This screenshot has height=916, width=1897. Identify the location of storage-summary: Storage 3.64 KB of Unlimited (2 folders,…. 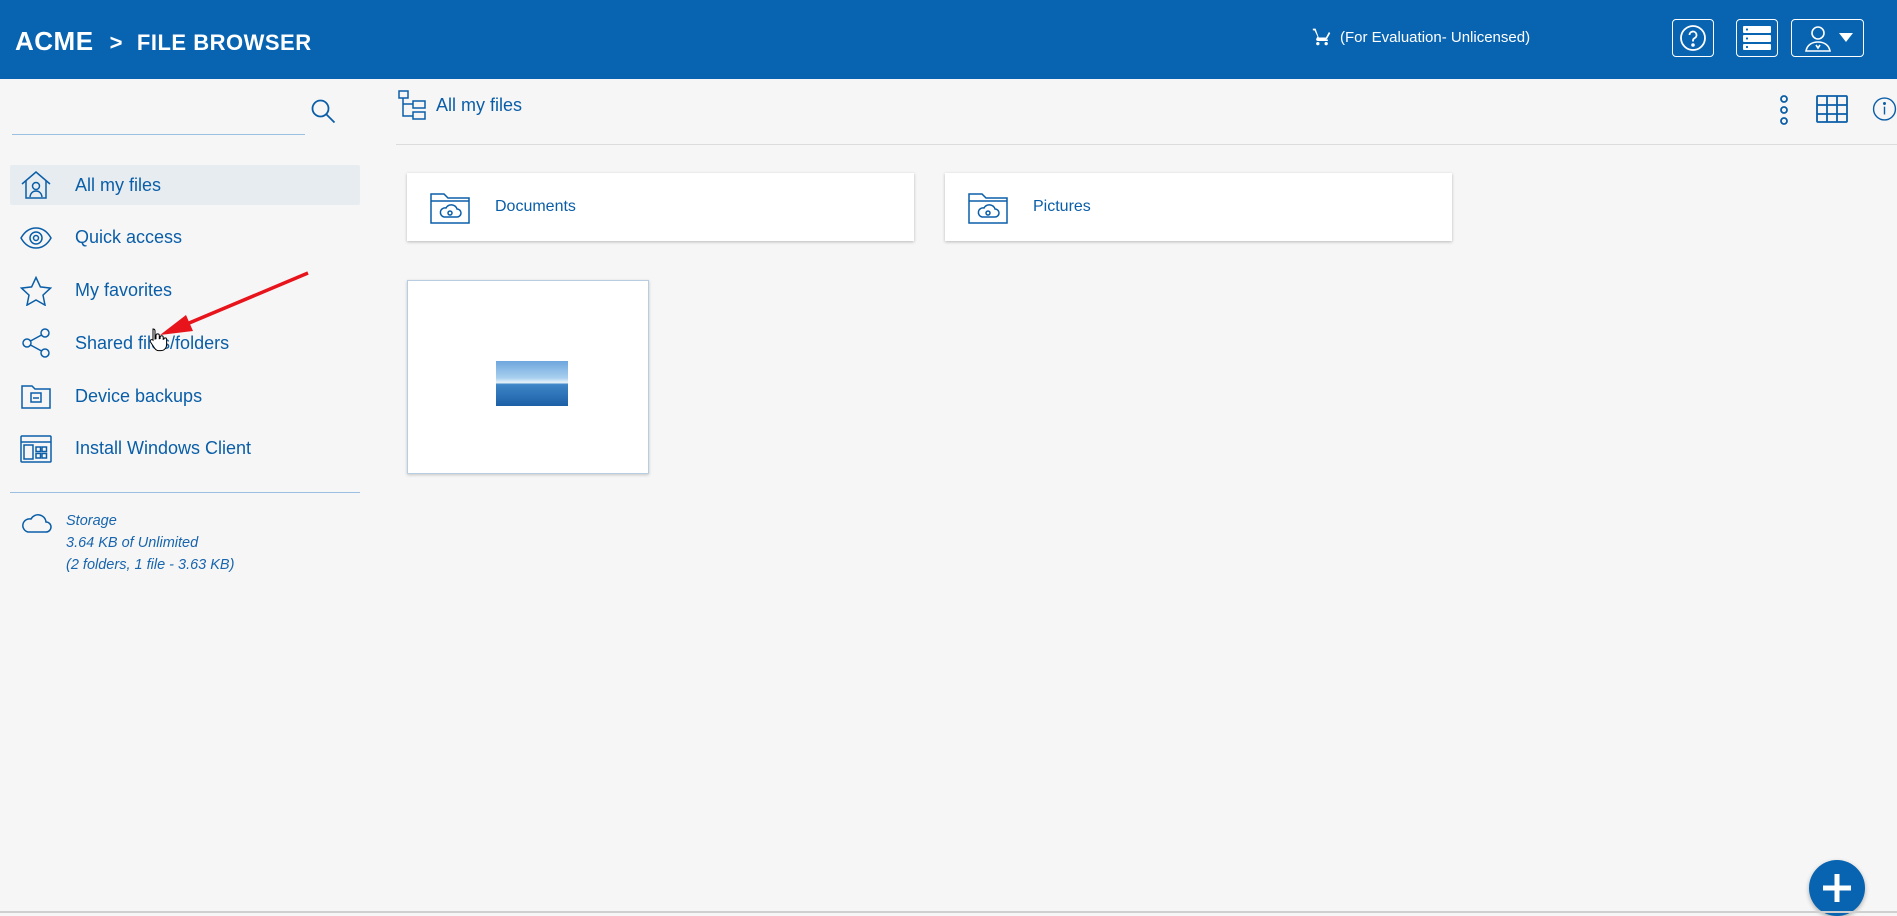
(127, 541).